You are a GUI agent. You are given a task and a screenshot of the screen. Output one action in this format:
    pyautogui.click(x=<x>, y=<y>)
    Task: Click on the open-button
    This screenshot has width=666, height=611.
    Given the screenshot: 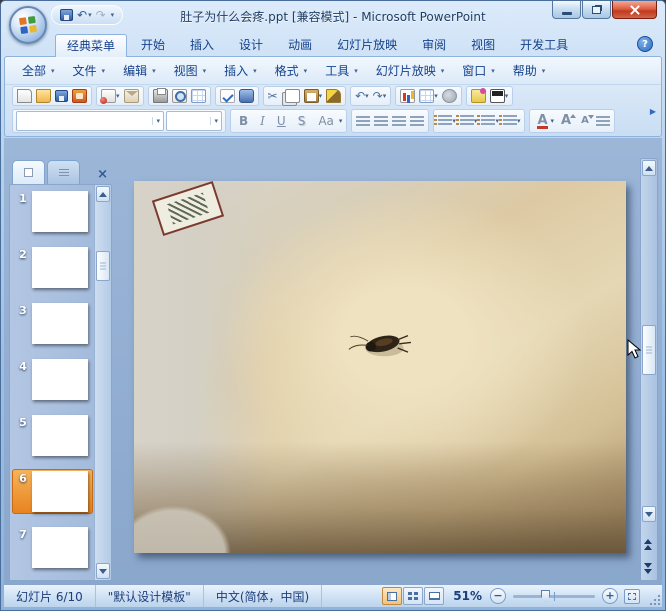 What is the action you would take?
    pyautogui.click(x=43, y=96)
    